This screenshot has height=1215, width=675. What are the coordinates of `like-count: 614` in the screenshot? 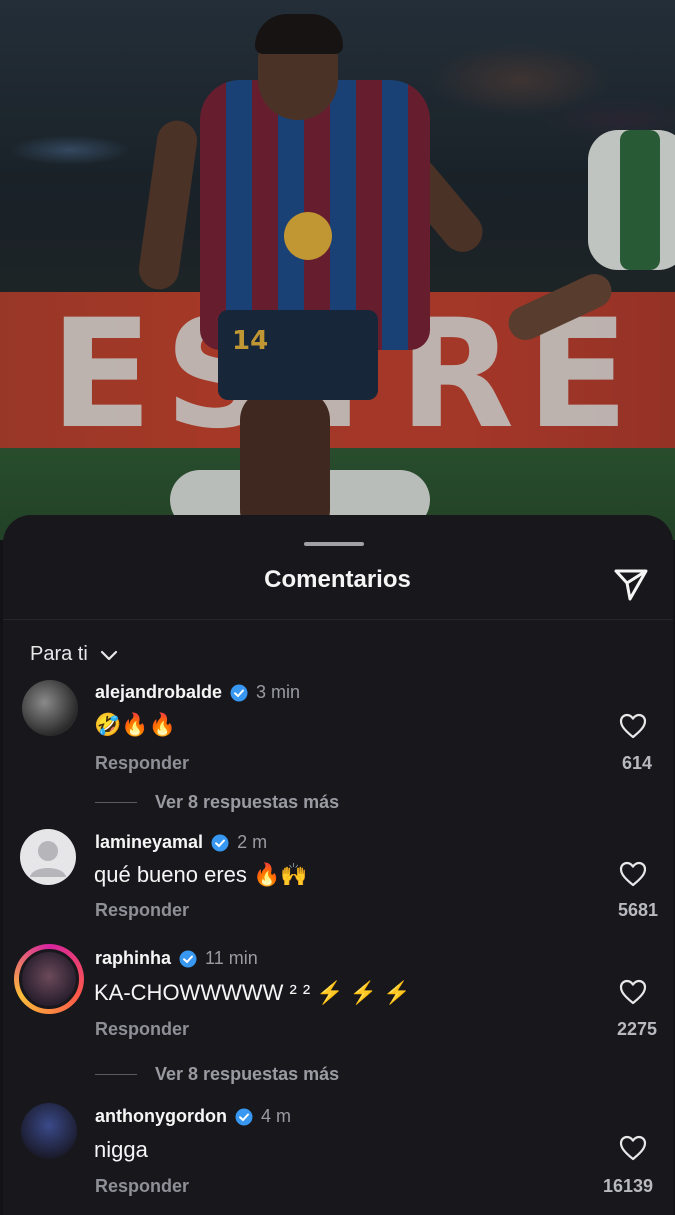 It's located at (636, 763).